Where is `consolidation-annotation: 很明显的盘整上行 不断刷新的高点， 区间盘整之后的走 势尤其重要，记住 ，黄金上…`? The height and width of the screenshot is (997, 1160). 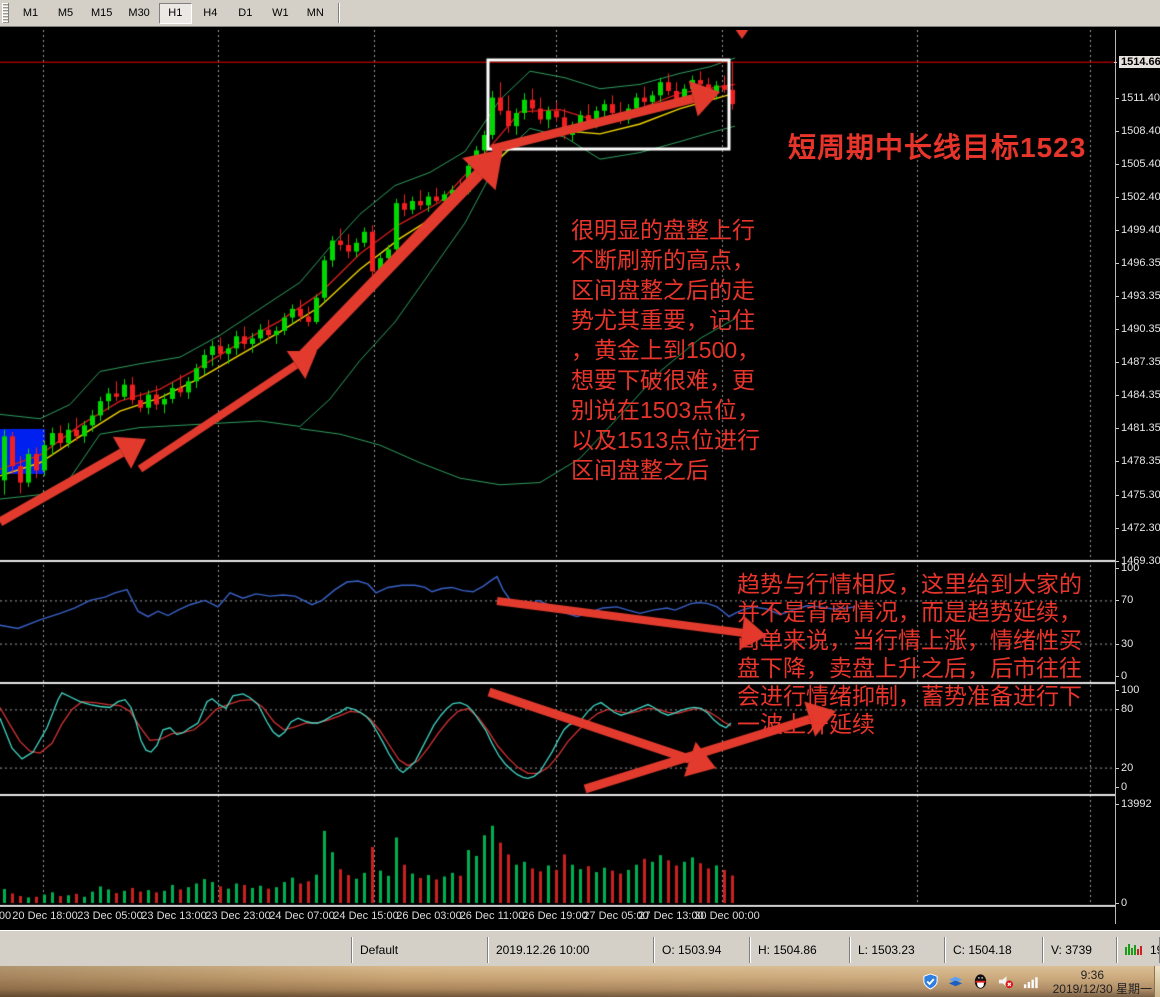
consolidation-annotation: 很明显的盘整上行 不断刷新的高点， 区间盘整之后的走 势尤其重要，记住 ，黄金上… is located at coordinates (666, 350).